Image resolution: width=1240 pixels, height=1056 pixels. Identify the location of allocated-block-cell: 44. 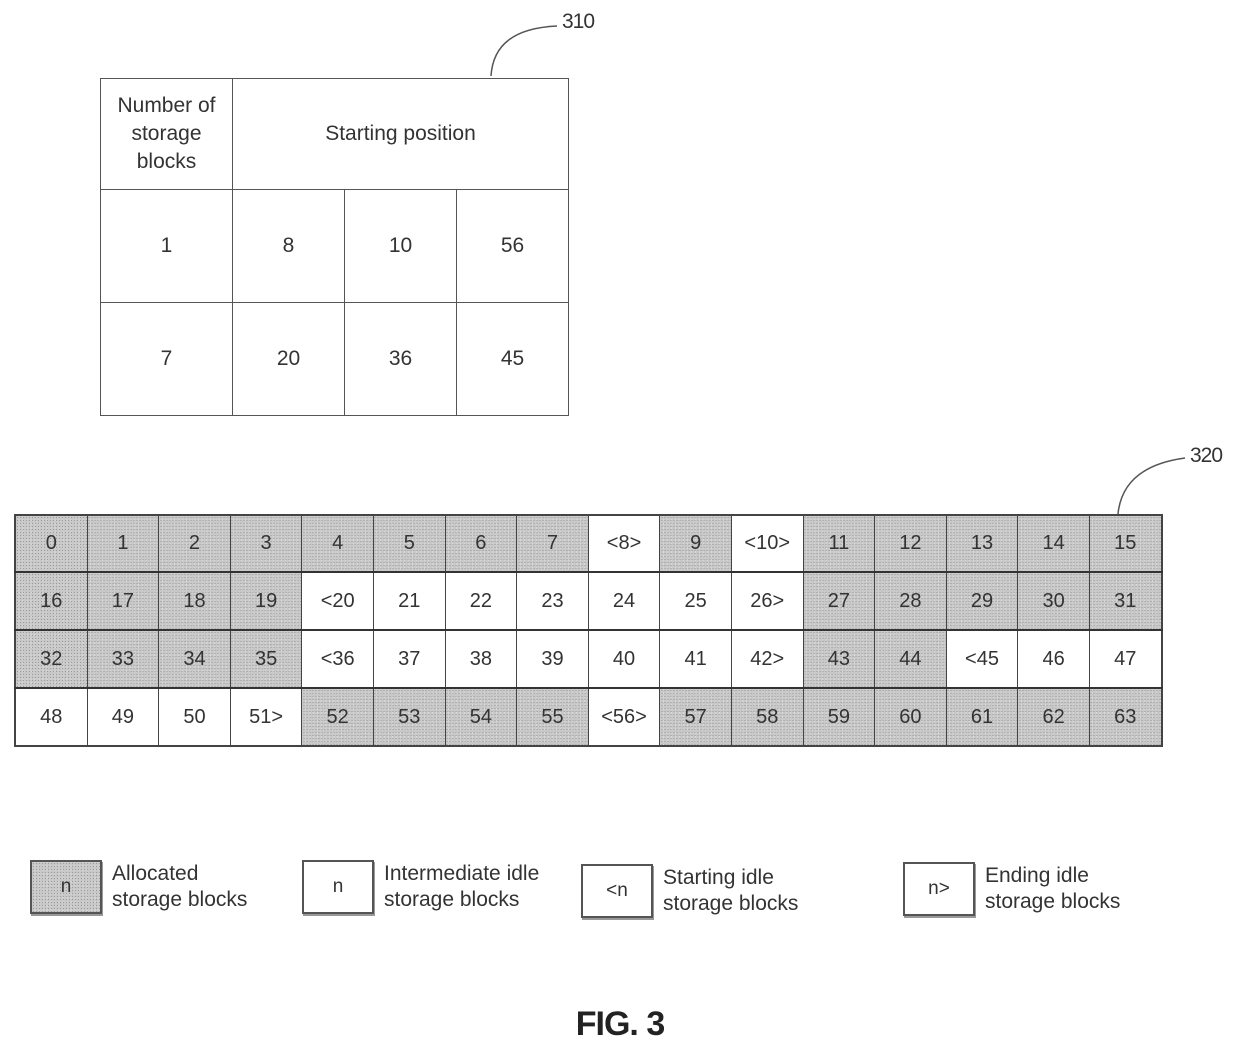
(910, 659).